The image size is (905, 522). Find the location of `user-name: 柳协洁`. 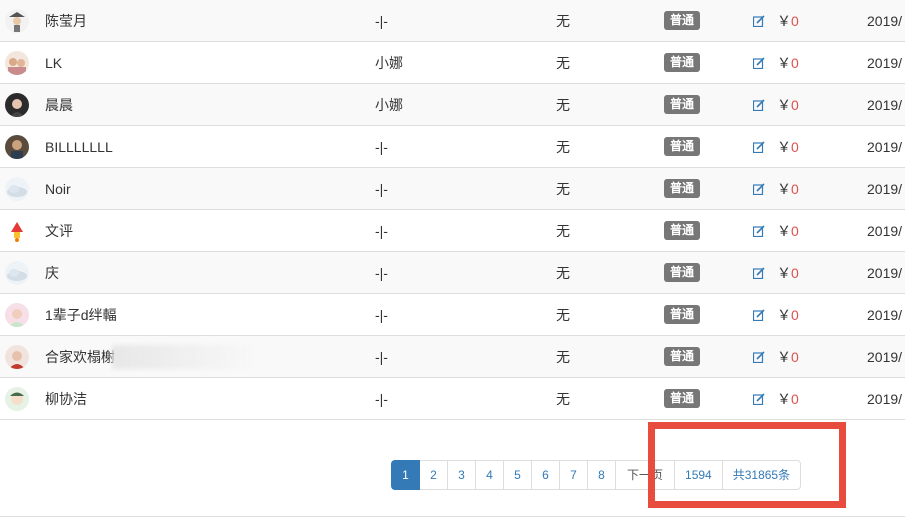

user-name: 柳协洁 is located at coordinates (66, 399).